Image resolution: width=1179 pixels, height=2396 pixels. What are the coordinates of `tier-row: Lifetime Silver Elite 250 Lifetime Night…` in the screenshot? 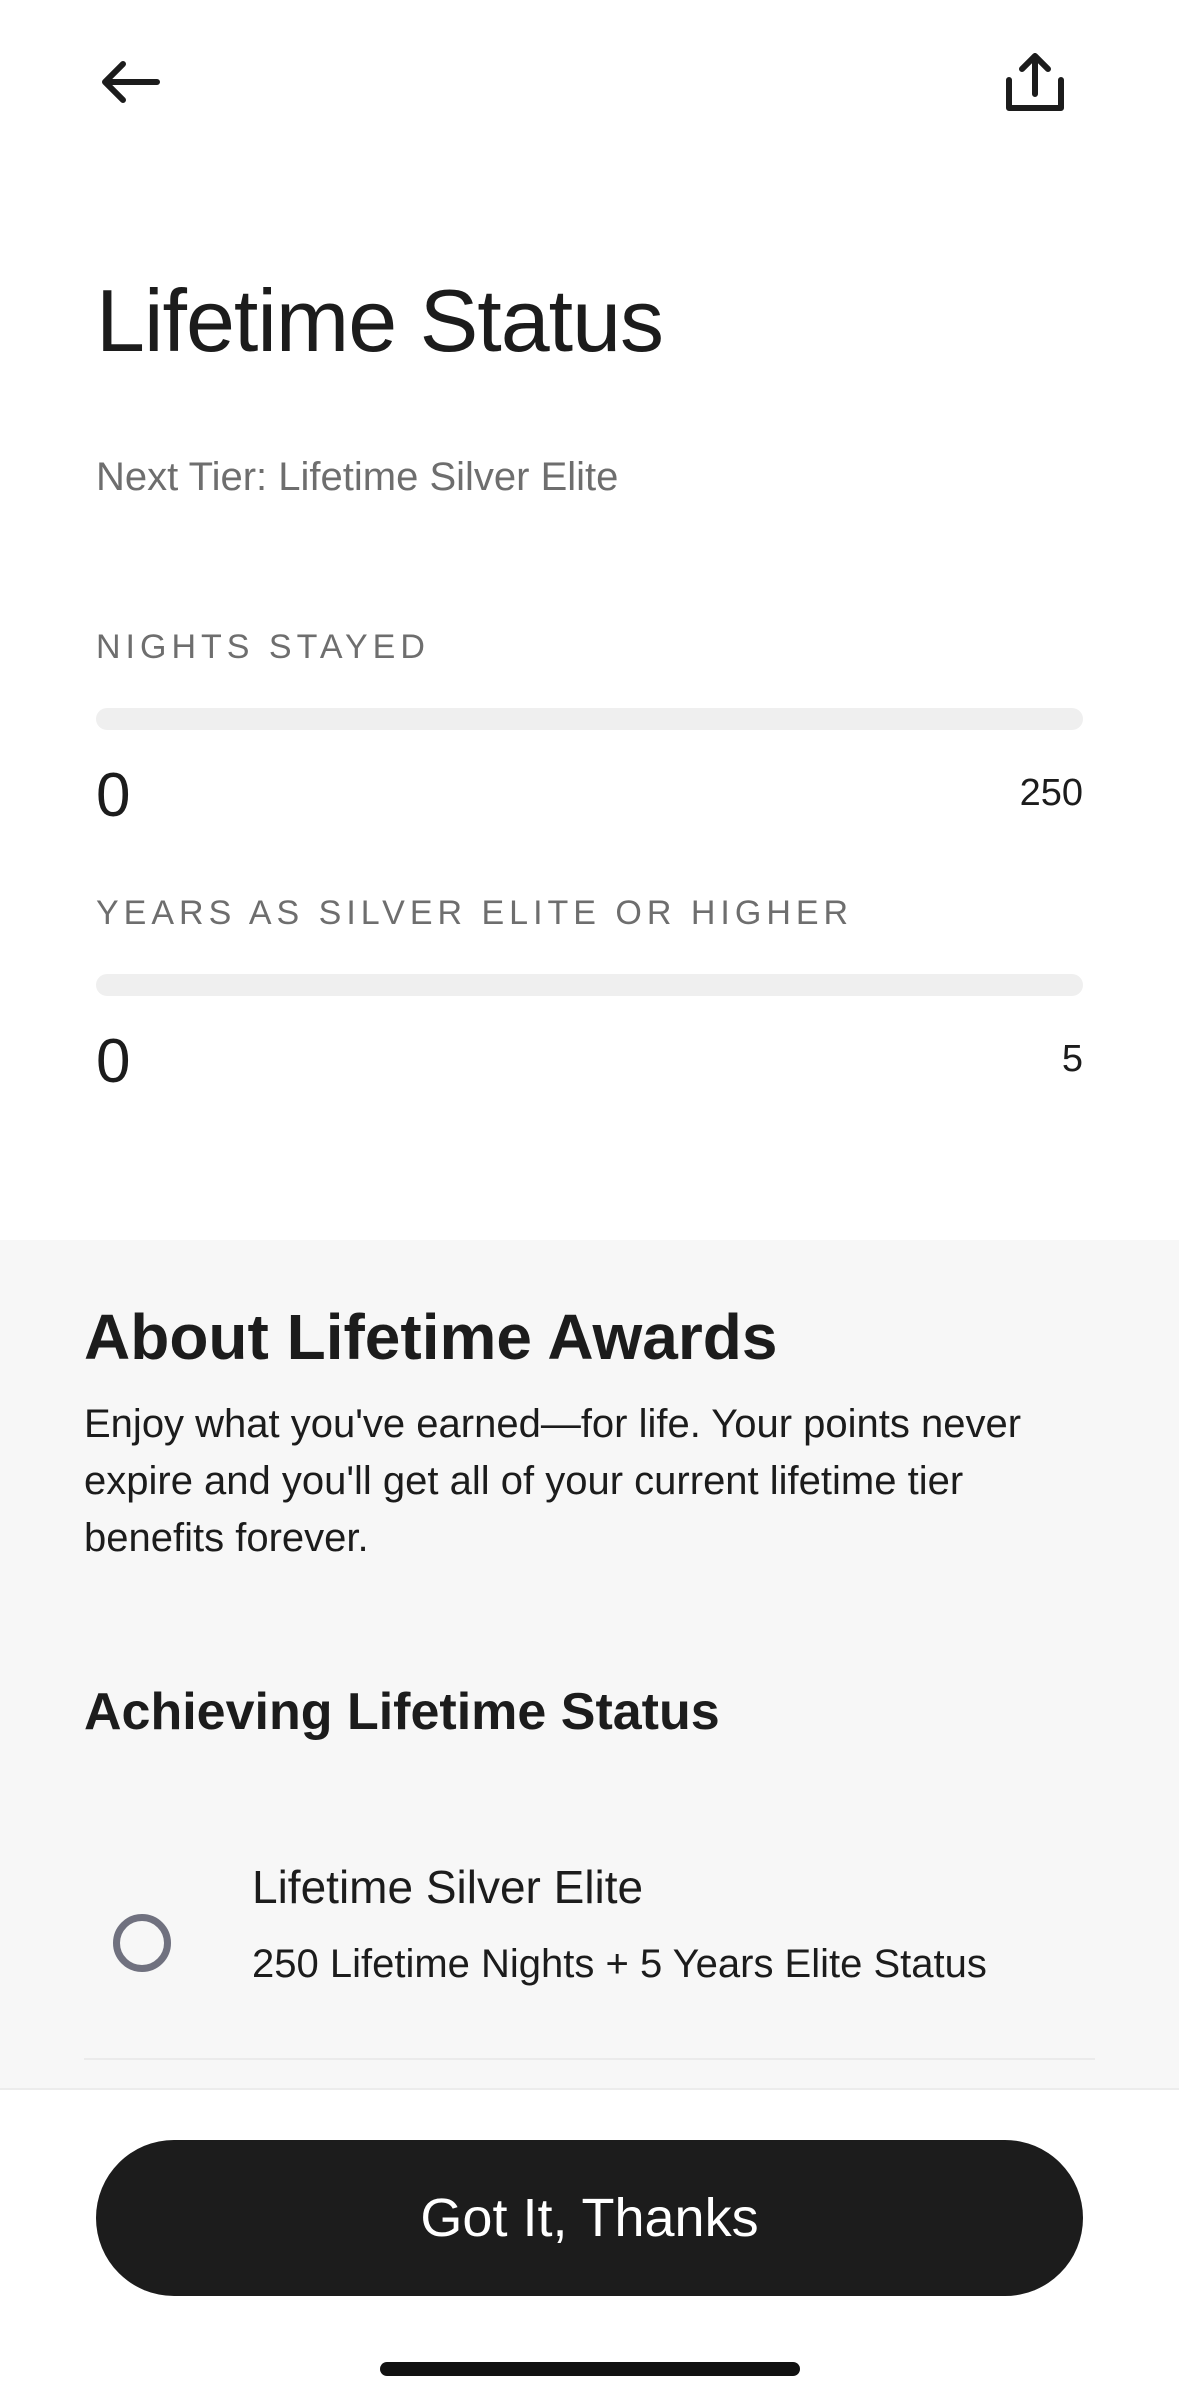 It's located at (589, 1960).